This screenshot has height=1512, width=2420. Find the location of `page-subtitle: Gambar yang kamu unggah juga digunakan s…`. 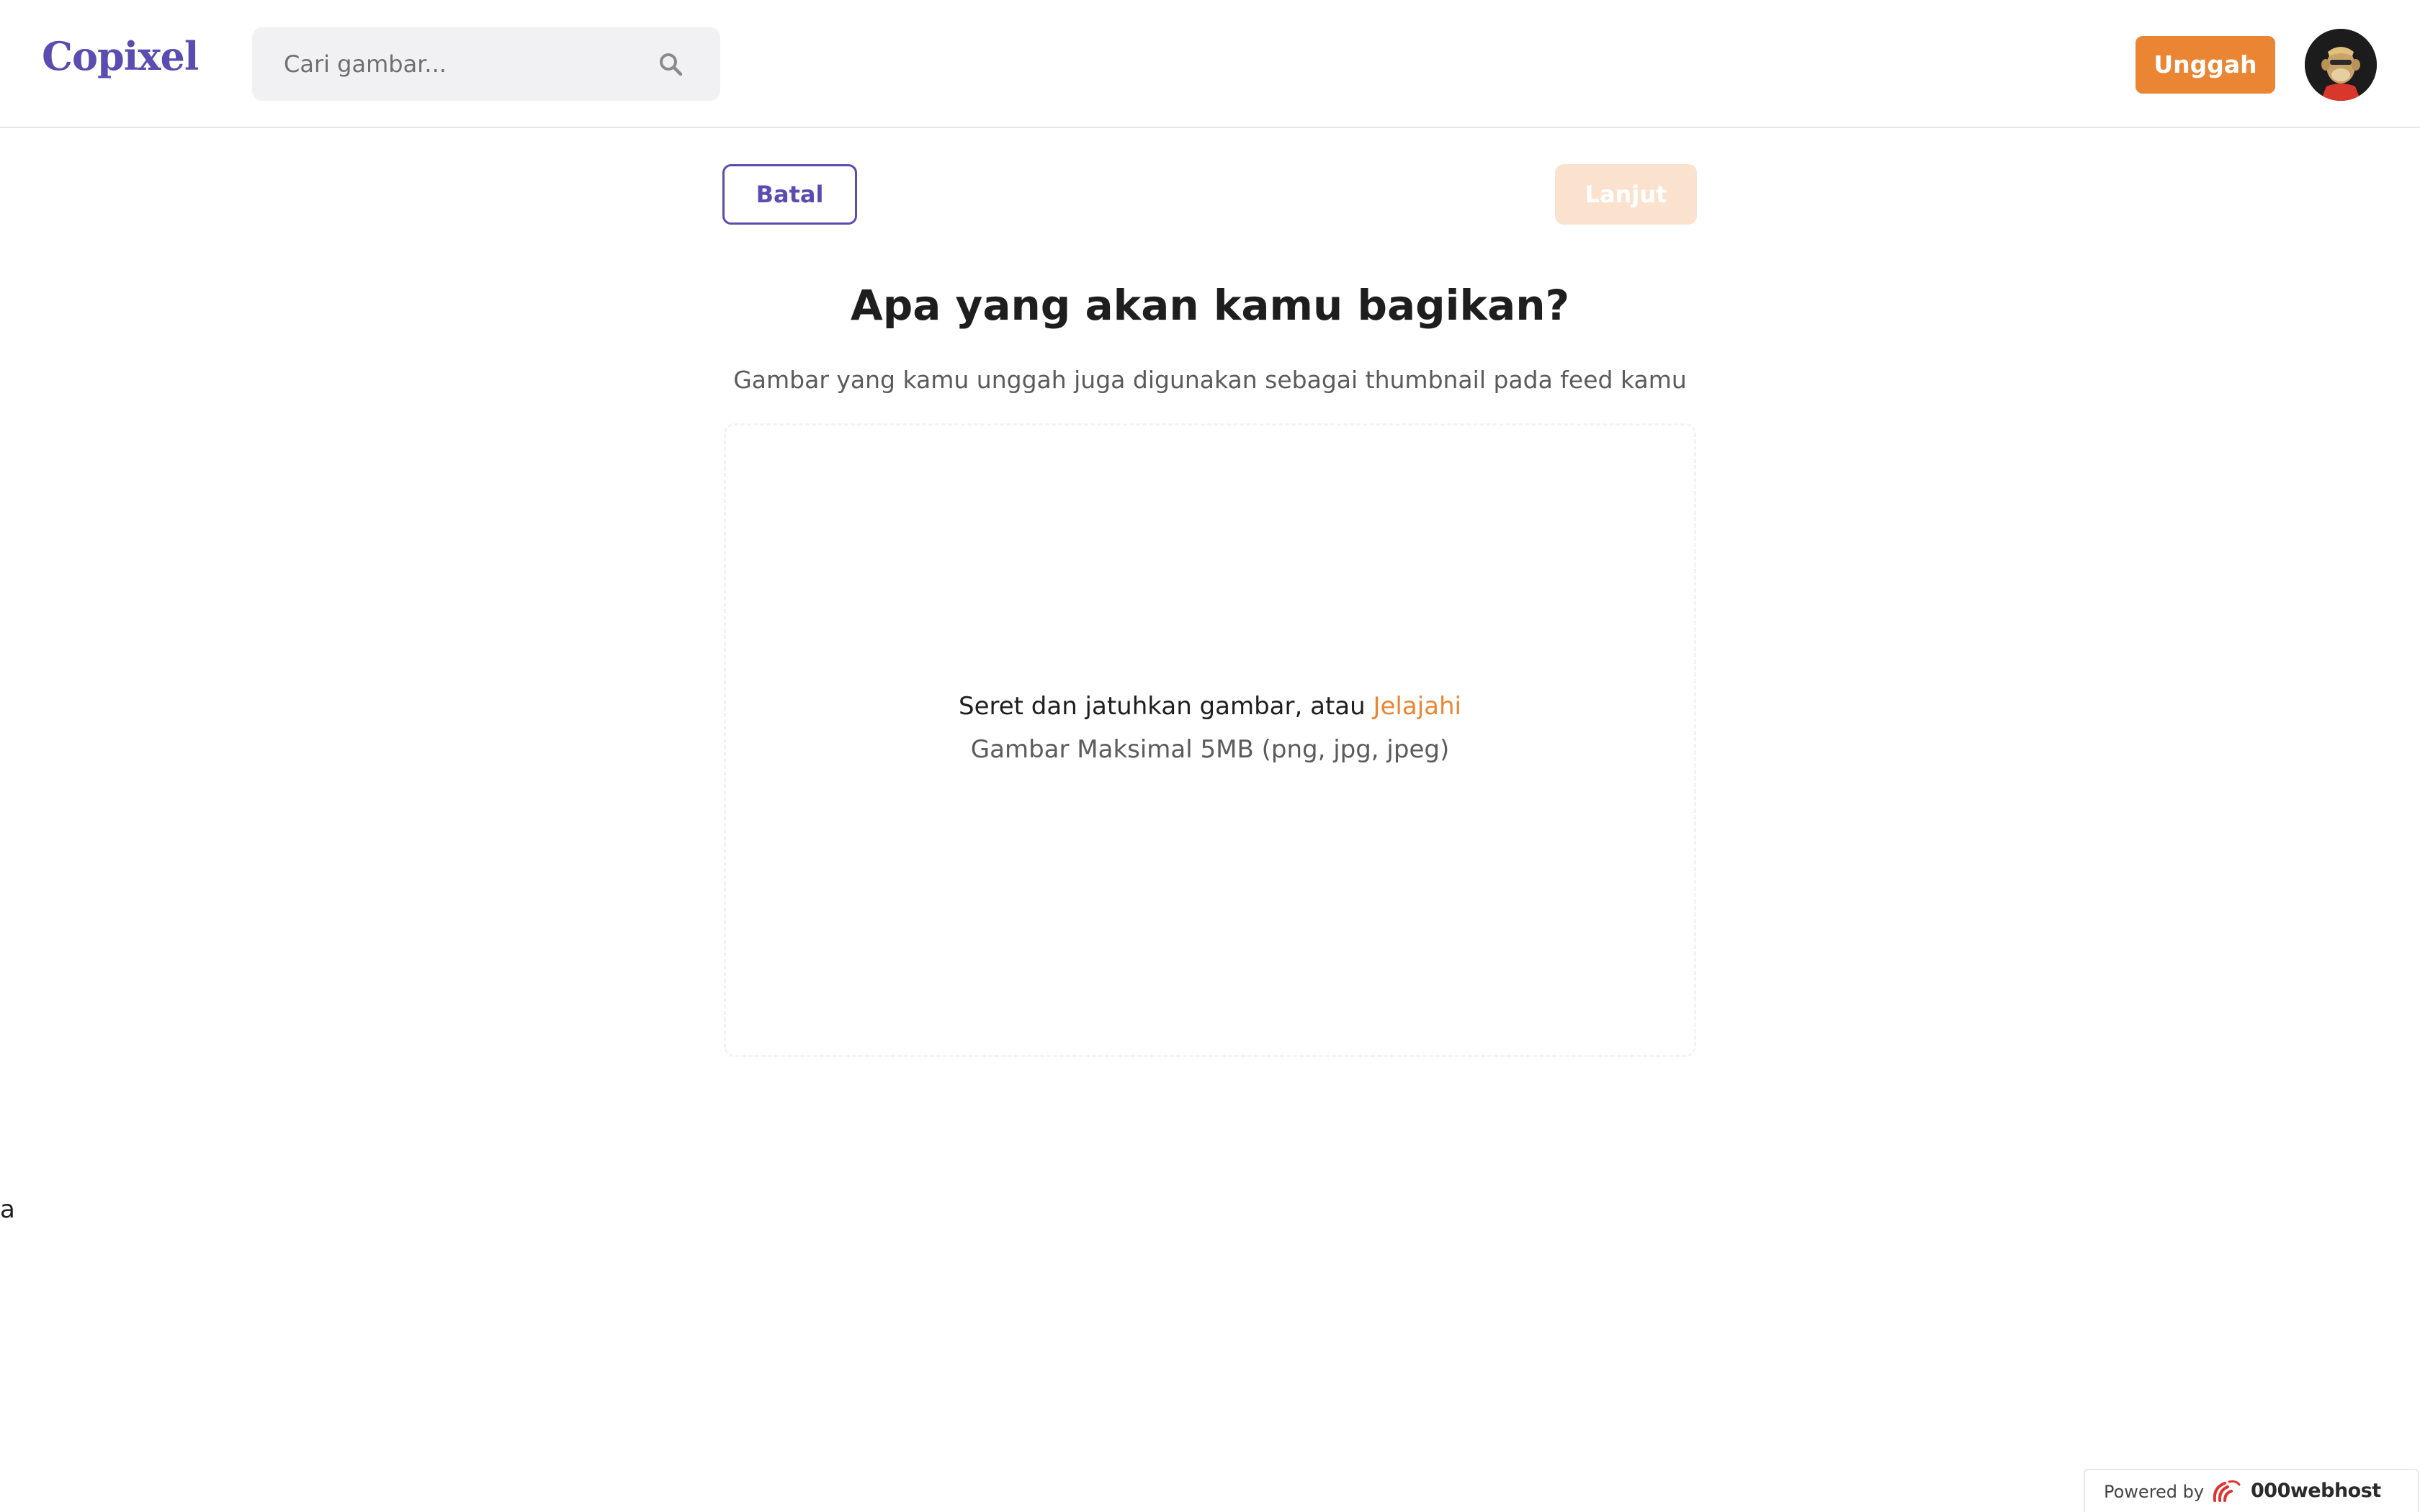

page-subtitle: Gambar yang kamu unggah juga digunakan s… is located at coordinates (1210, 380).